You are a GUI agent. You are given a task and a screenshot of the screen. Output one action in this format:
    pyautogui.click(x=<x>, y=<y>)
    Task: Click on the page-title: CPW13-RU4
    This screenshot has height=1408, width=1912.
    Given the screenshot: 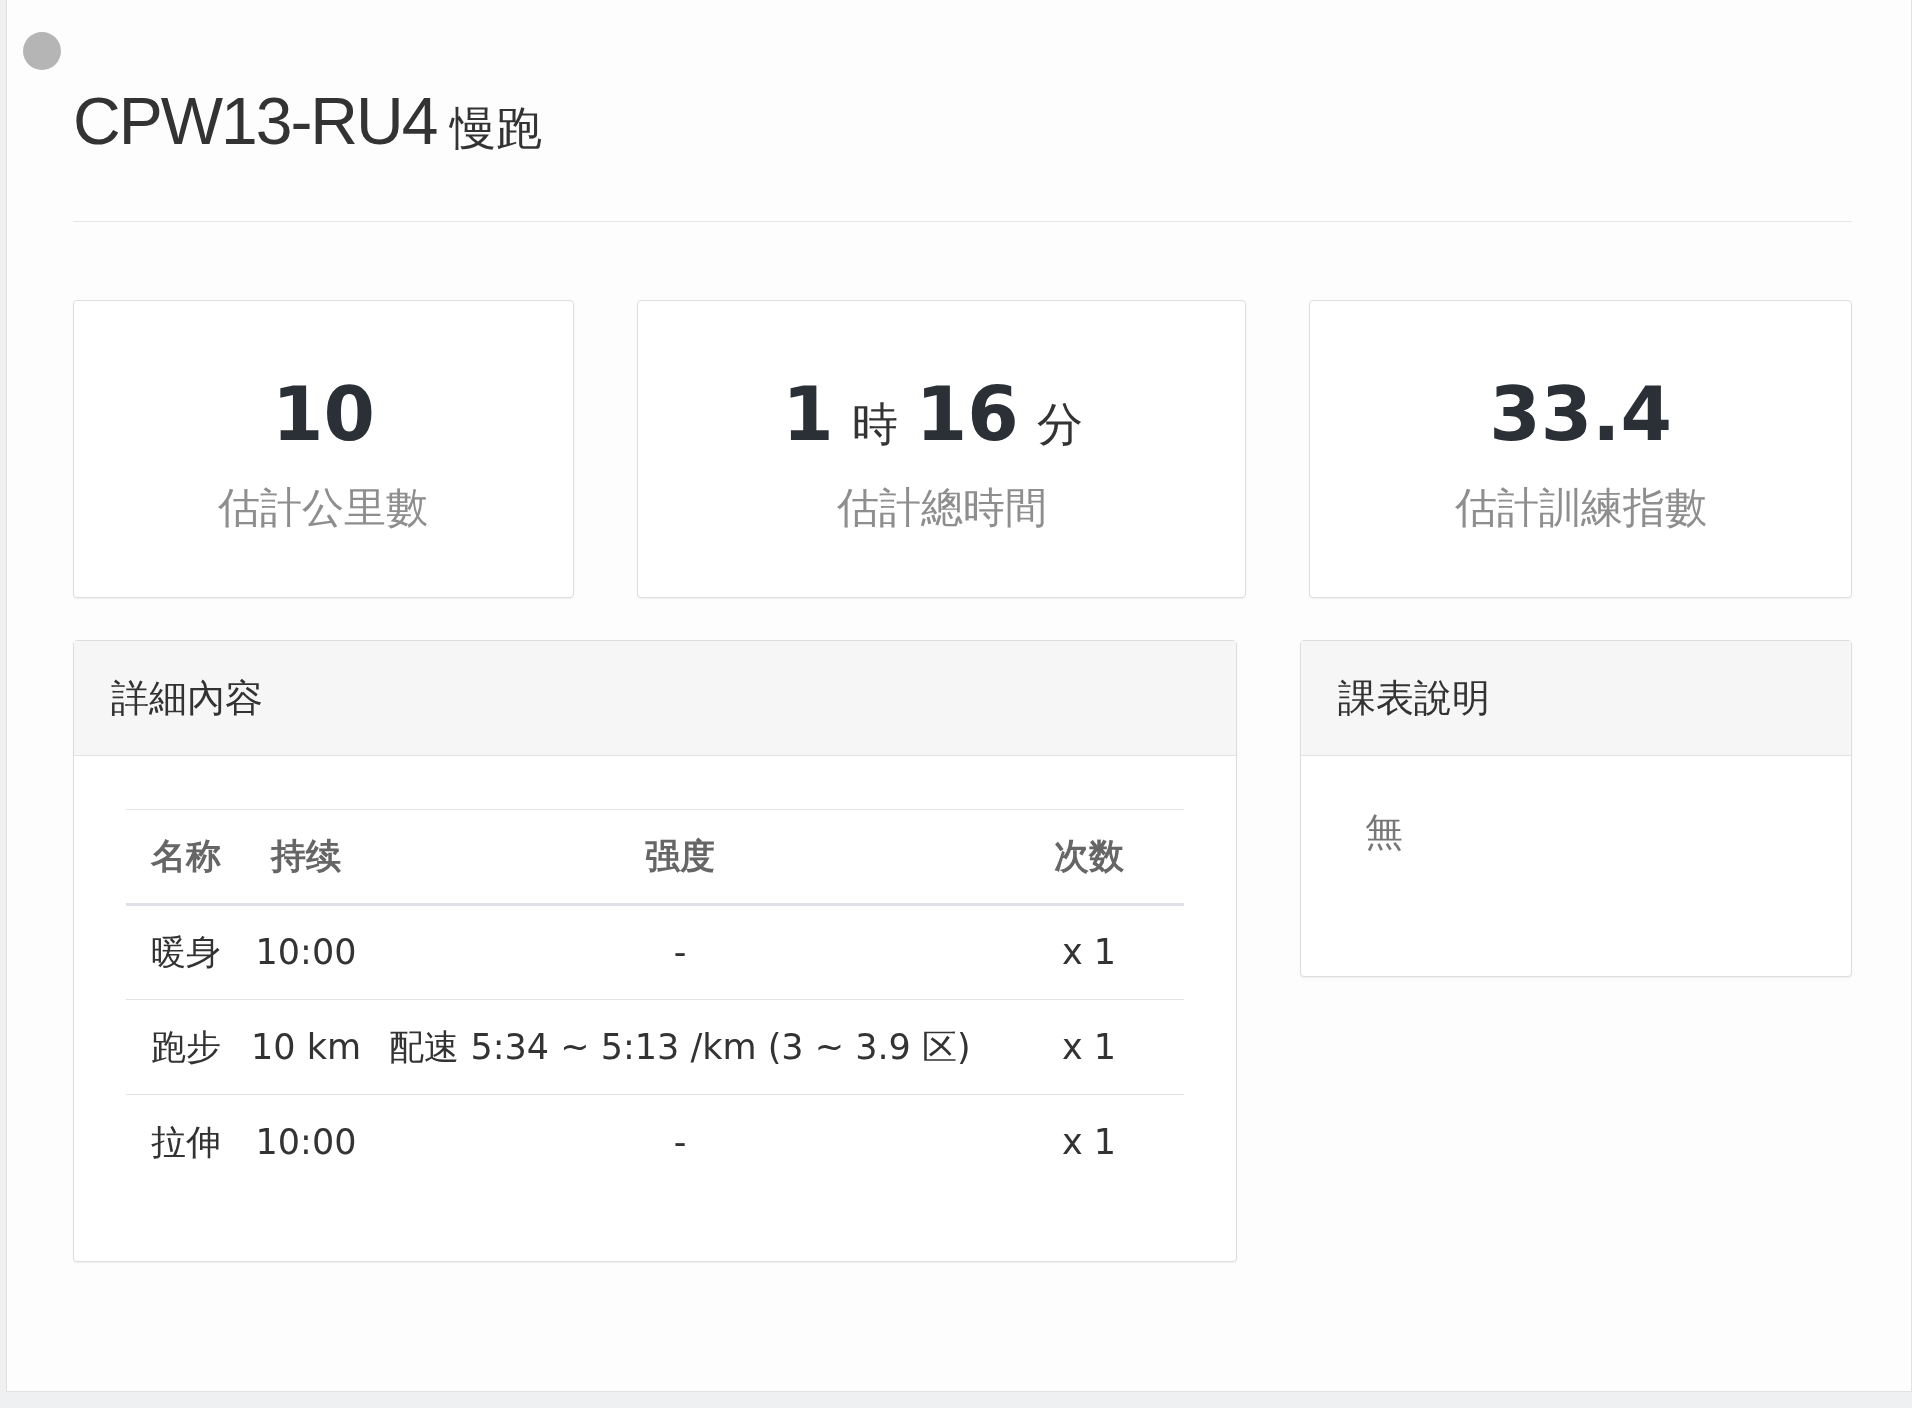 What is the action you would take?
    pyautogui.click(x=255, y=121)
    